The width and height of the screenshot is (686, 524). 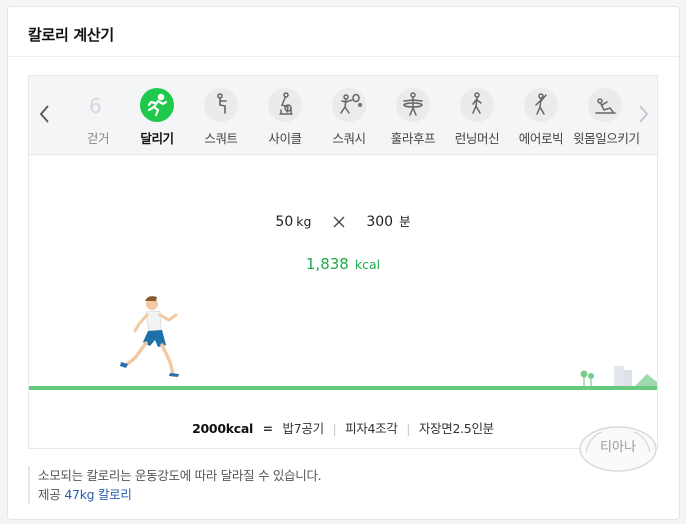 I want to click on runner-illustration, so click(x=149, y=336).